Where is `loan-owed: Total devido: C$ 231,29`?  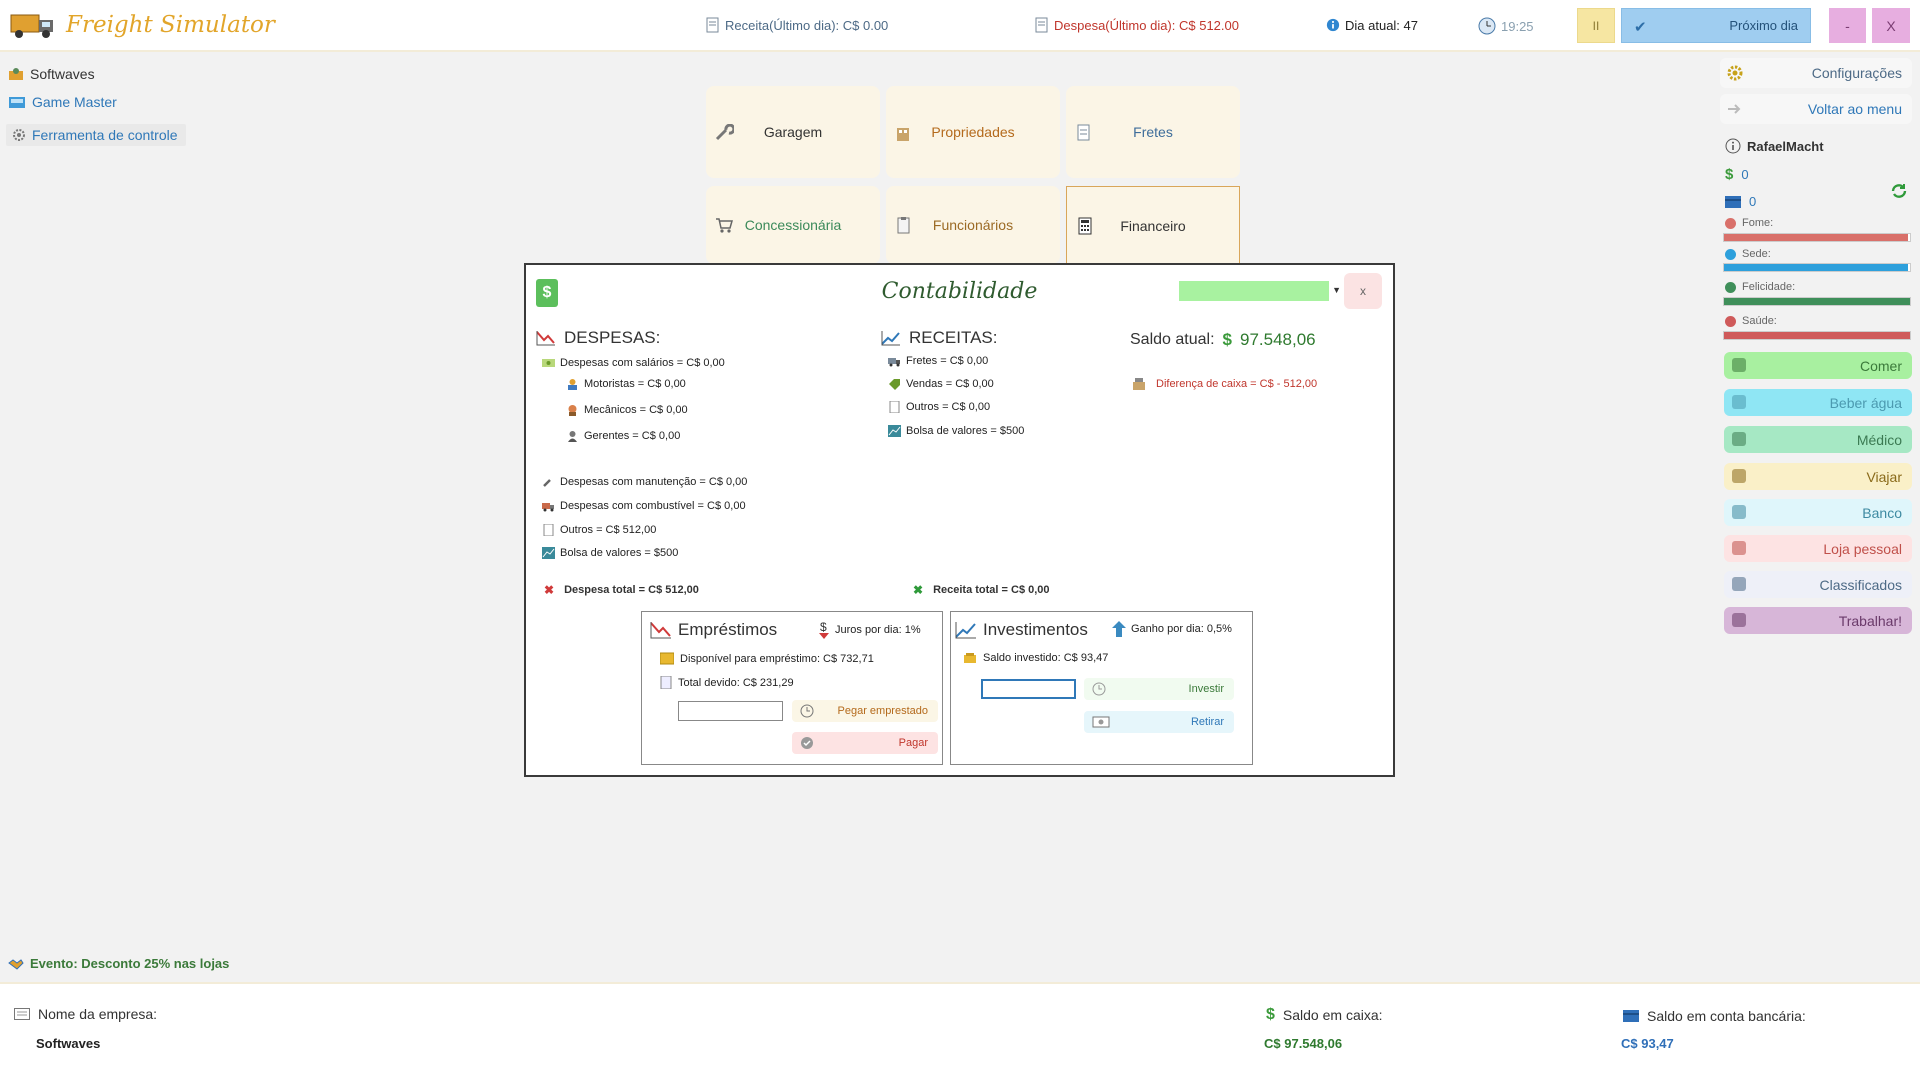 loan-owed: Total devido: C$ 231,29 is located at coordinates (727, 682).